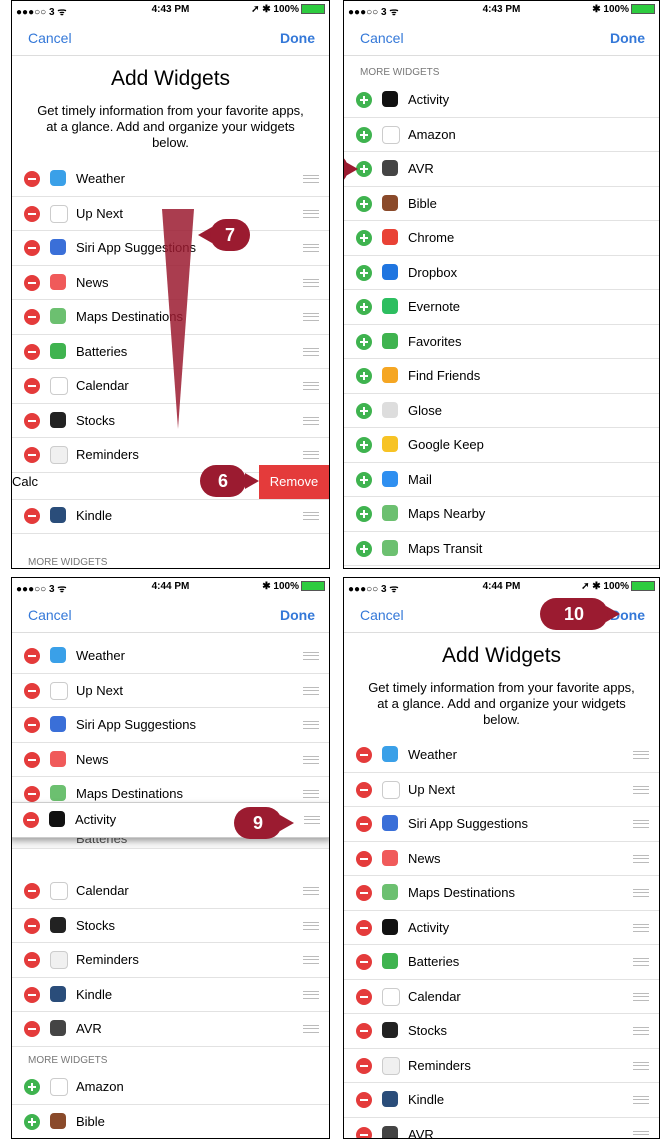 This screenshot has height=1139, width=663. Describe the element at coordinates (501, 376) in the screenshot. I see `list-item: Find Friends` at that location.